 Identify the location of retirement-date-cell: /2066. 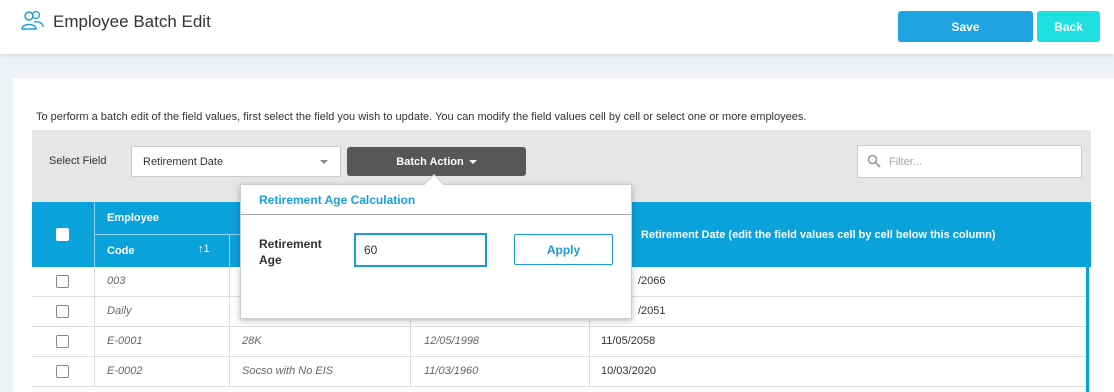
(652, 281).